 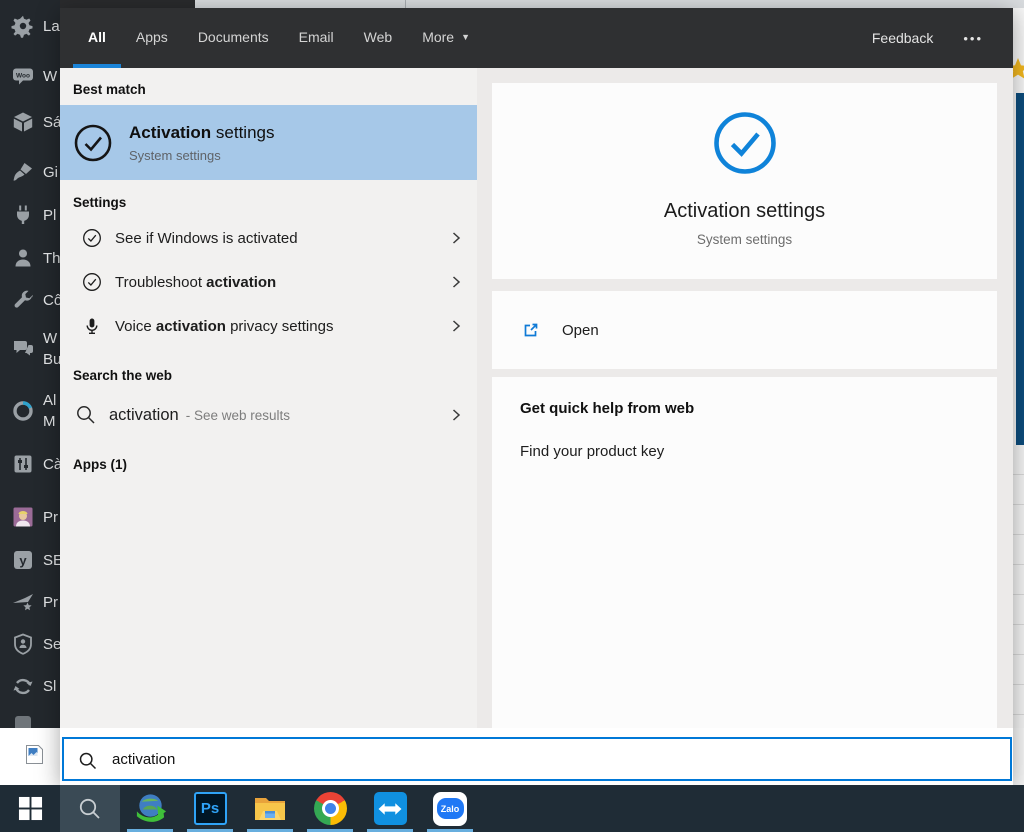 I want to click on result-web-search: activation - See web results, so click(x=268, y=415).